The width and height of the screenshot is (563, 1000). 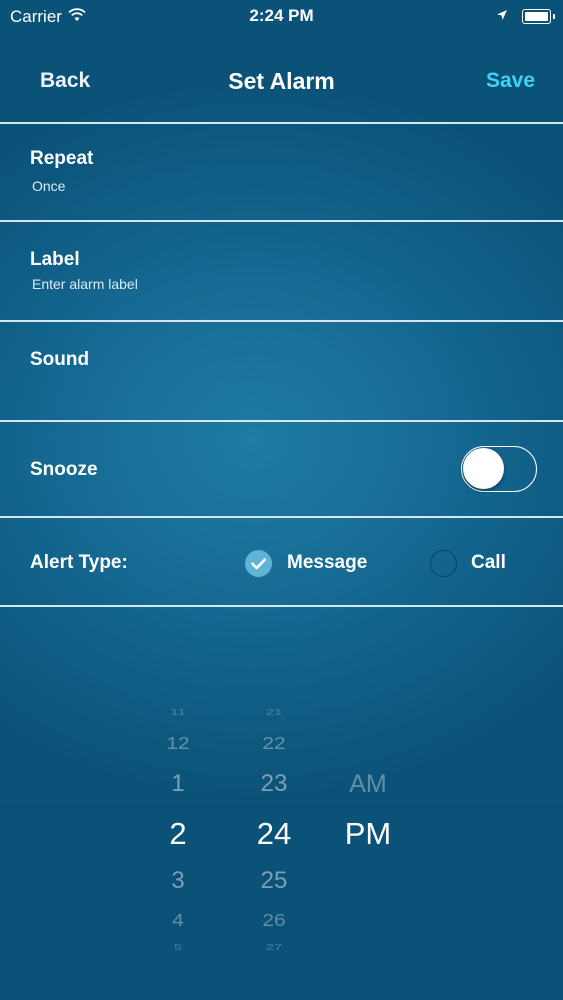 What do you see at coordinates (274, 834) in the screenshot?
I see `minute-cell-selected: 24` at bounding box center [274, 834].